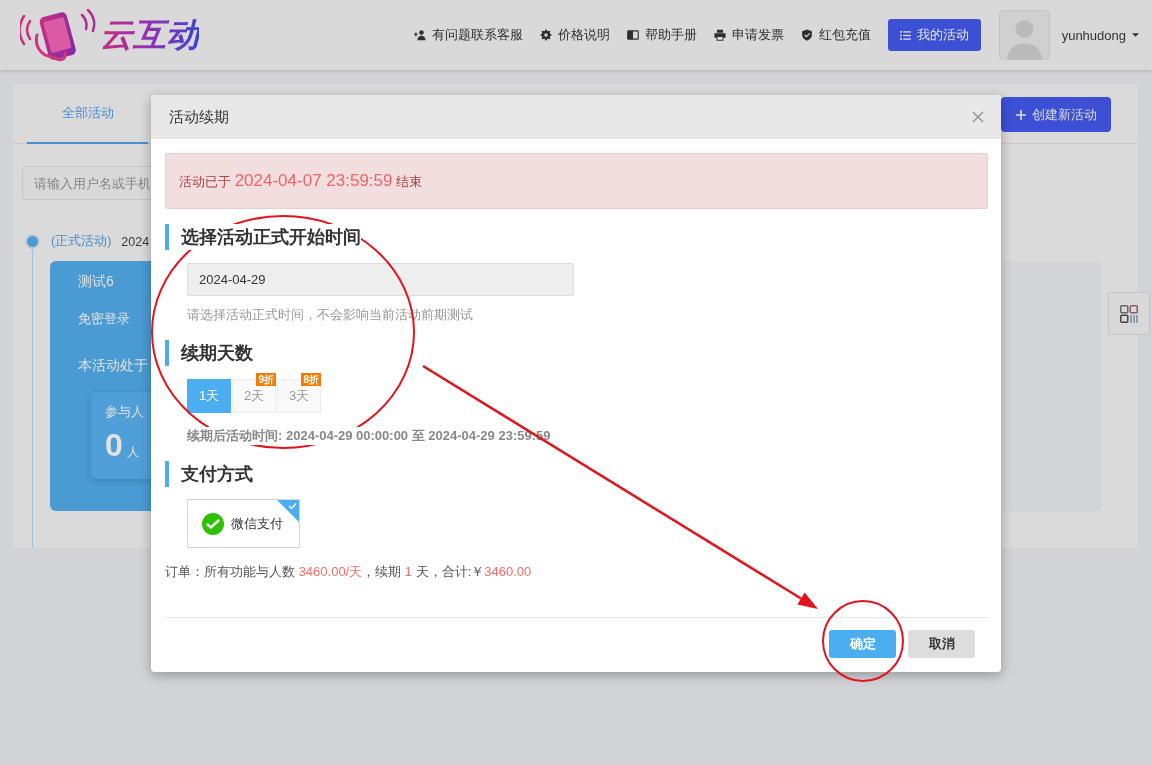 The height and width of the screenshot is (765, 1152). I want to click on payment-option: 微信支付, so click(243, 523).